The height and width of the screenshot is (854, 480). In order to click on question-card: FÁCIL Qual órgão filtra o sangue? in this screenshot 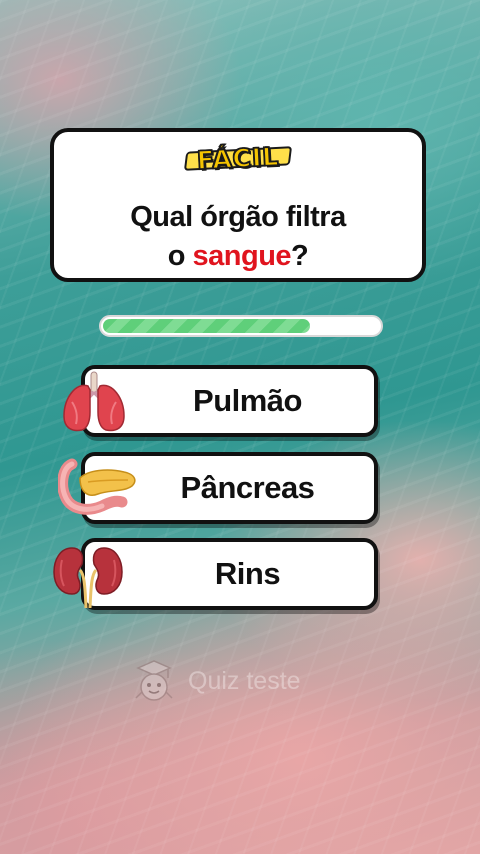, I will do `click(238, 205)`.